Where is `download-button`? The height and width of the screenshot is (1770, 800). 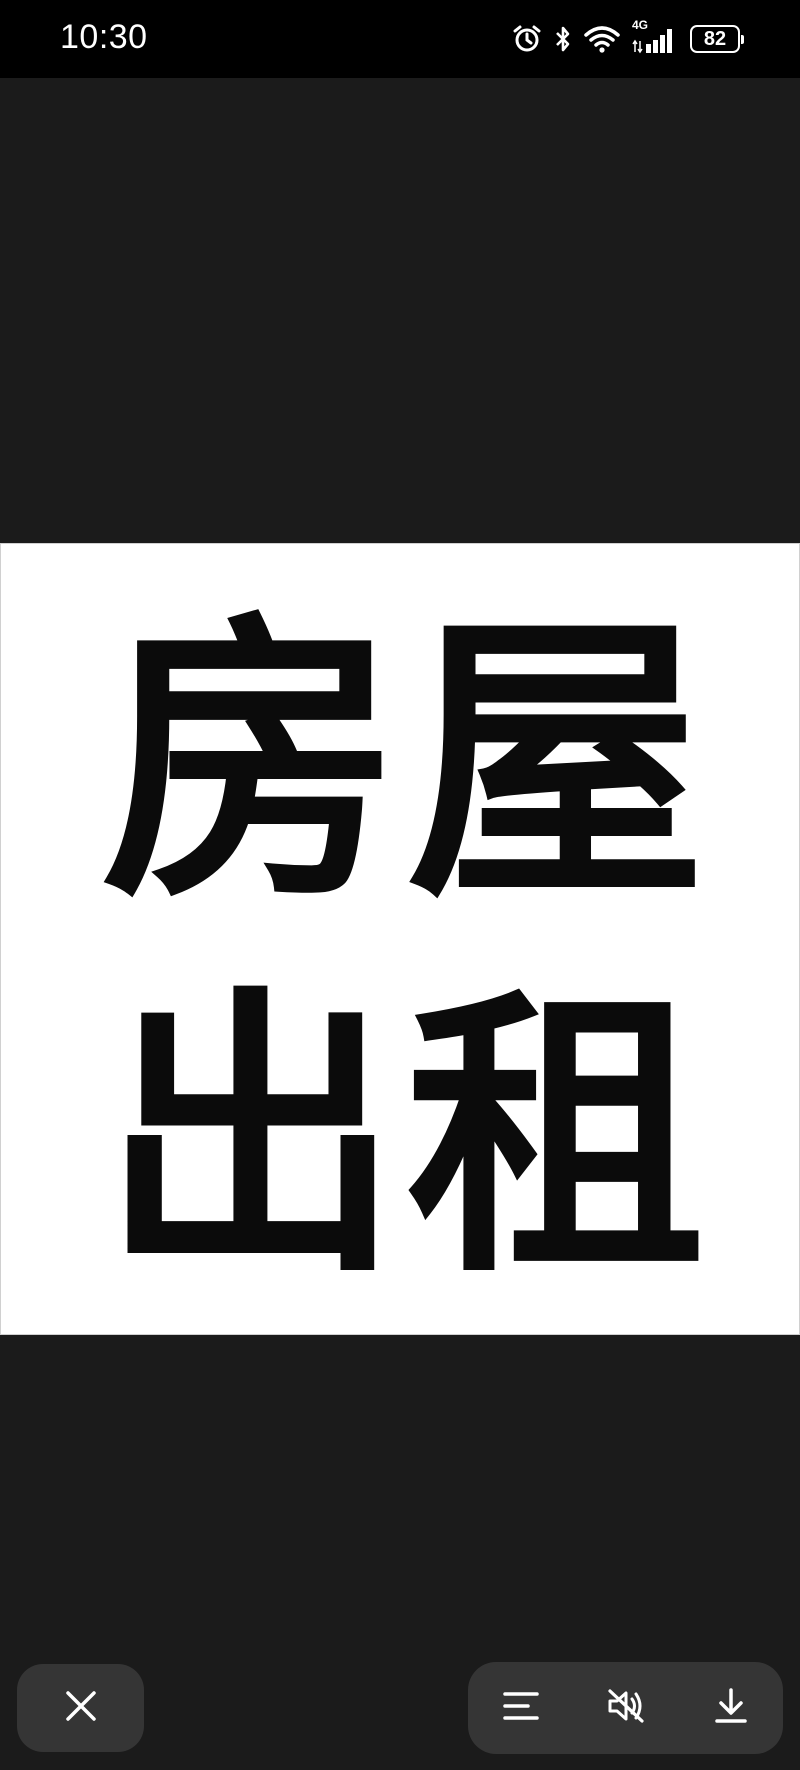
download-button is located at coordinates (731, 1708).